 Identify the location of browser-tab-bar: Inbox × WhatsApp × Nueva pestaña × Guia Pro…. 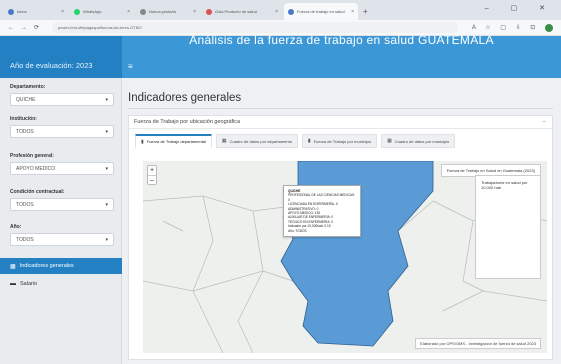
(280, 10).